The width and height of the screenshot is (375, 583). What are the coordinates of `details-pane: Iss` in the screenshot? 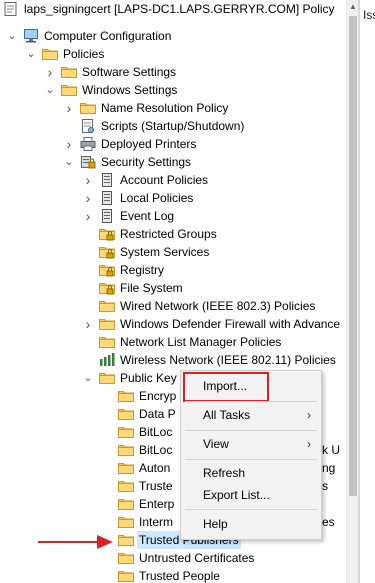 It's located at (367, 291).